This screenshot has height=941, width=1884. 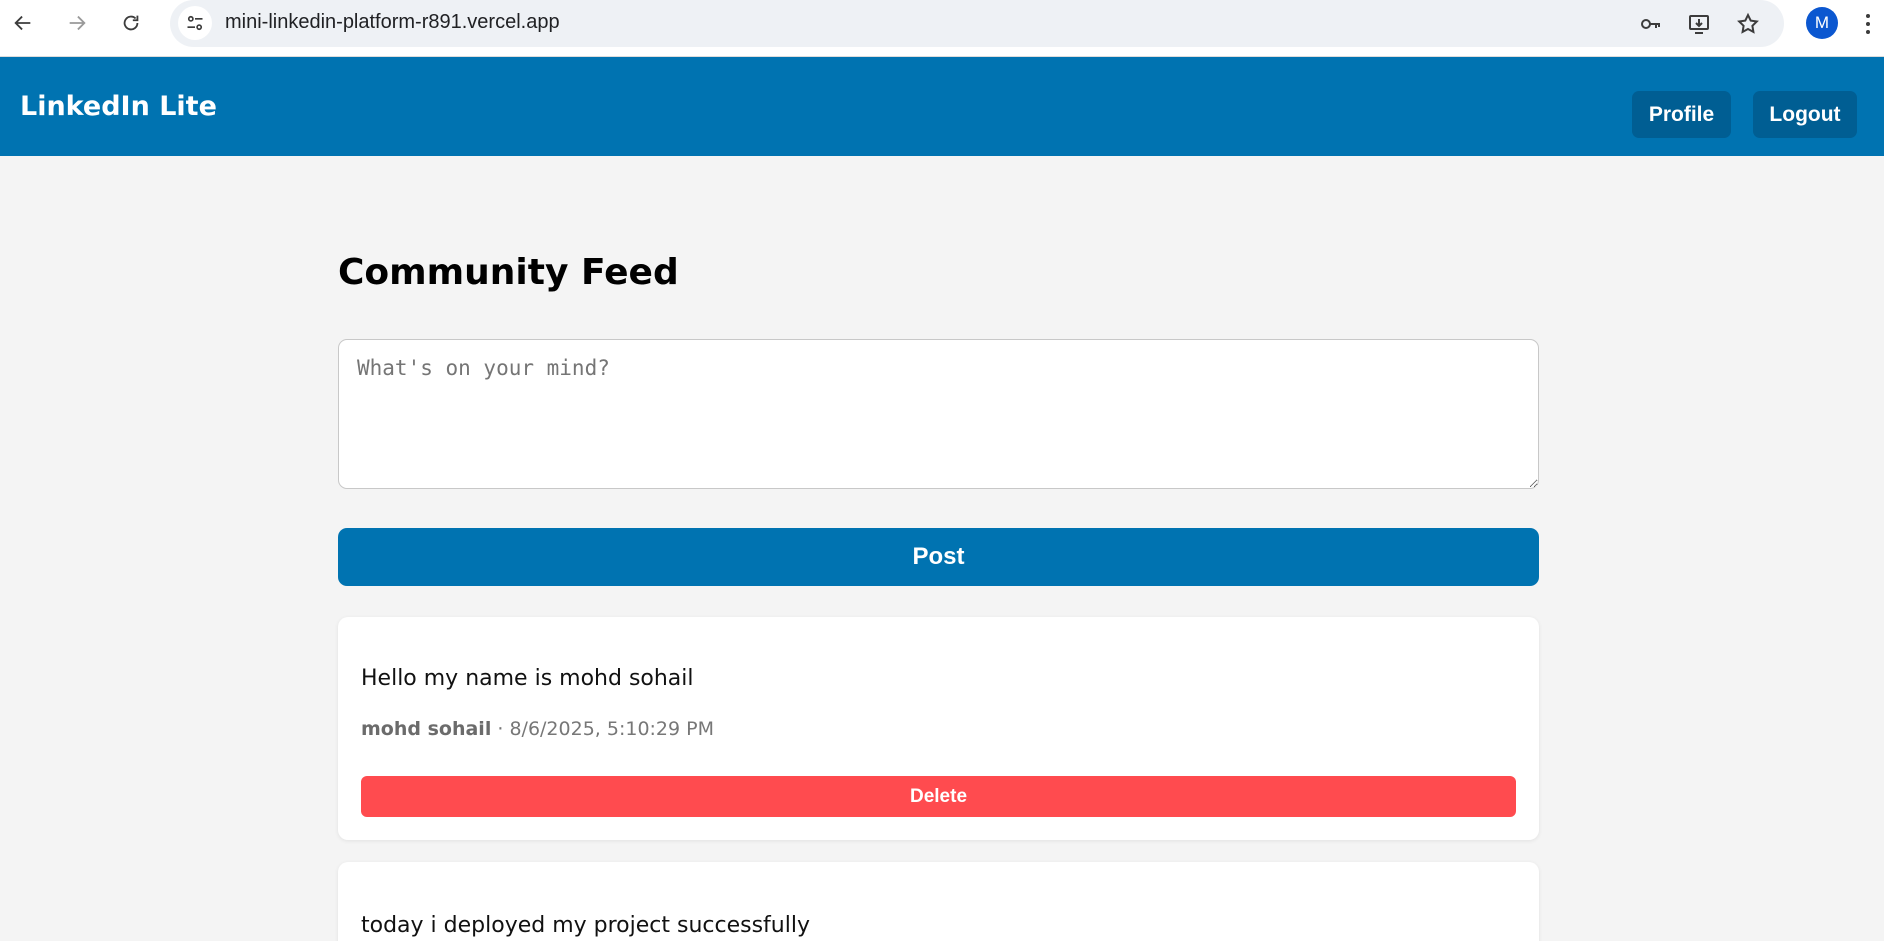 I want to click on post-button: Post, so click(x=938, y=557).